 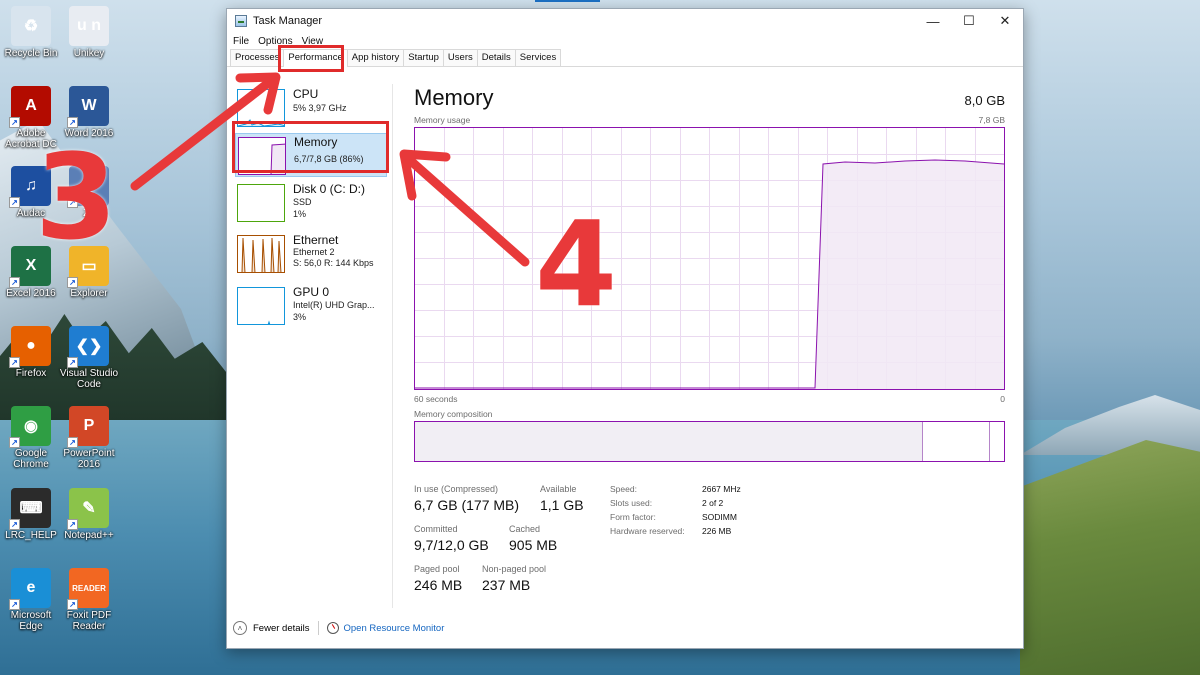 What do you see at coordinates (956, 441) in the screenshot?
I see `composition-standby-segment` at bounding box center [956, 441].